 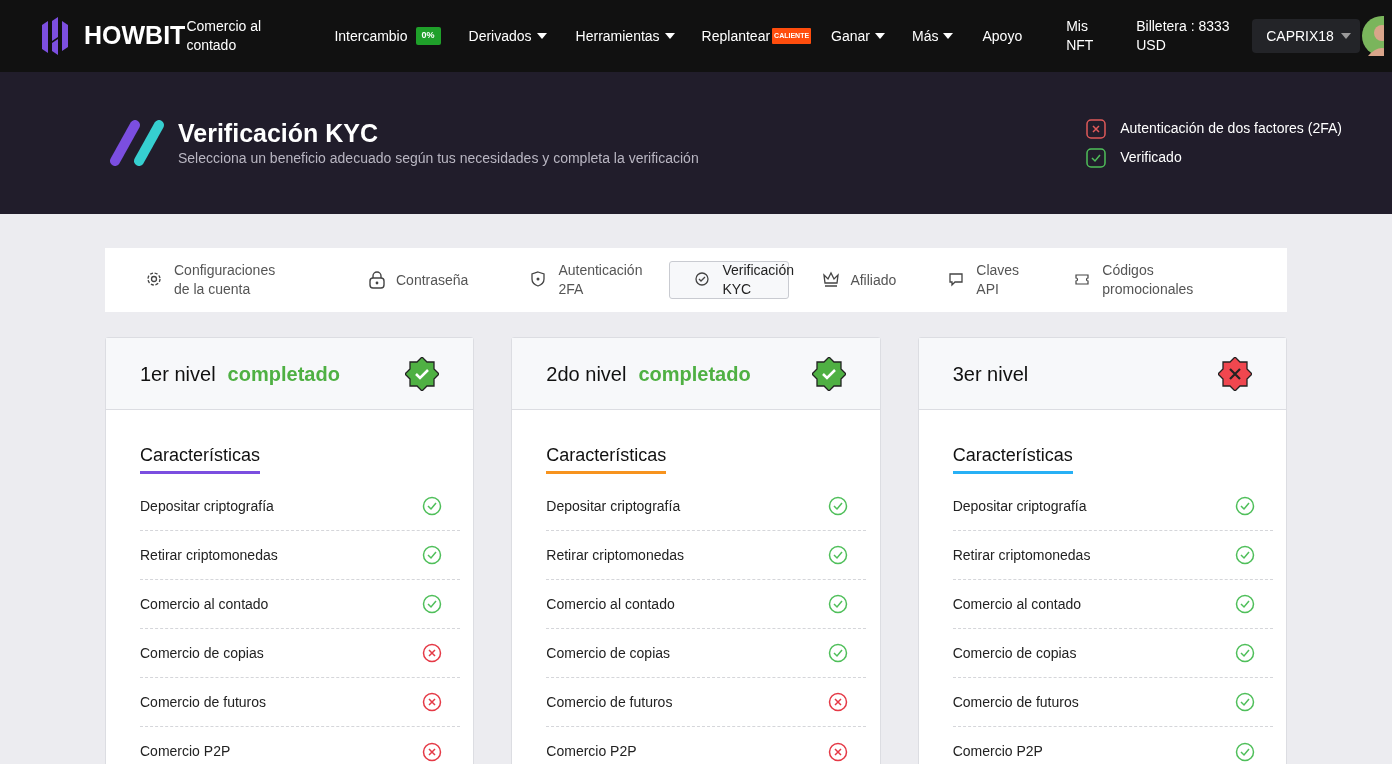 I want to click on tab: Contraseña, so click(x=418, y=280).